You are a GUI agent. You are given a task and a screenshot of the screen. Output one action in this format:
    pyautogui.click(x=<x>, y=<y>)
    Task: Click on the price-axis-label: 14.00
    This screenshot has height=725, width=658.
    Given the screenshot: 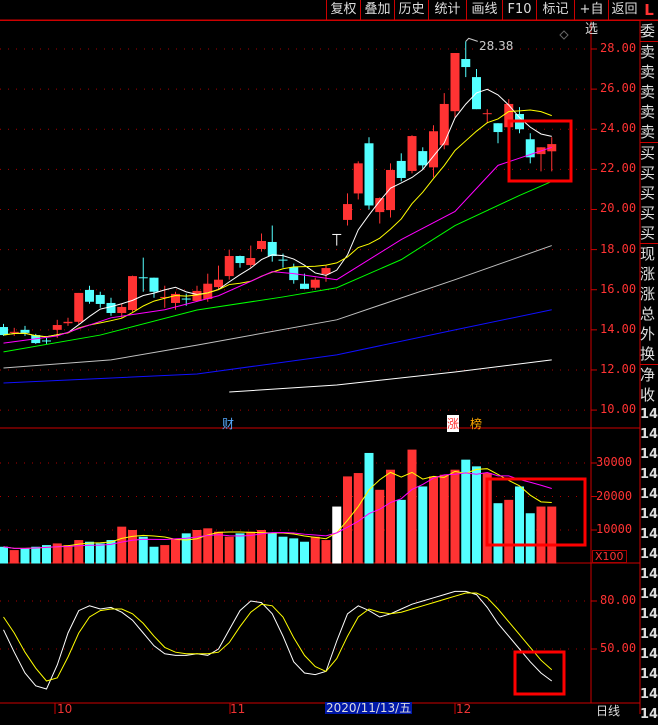 What is the action you would take?
    pyautogui.click(x=618, y=328)
    